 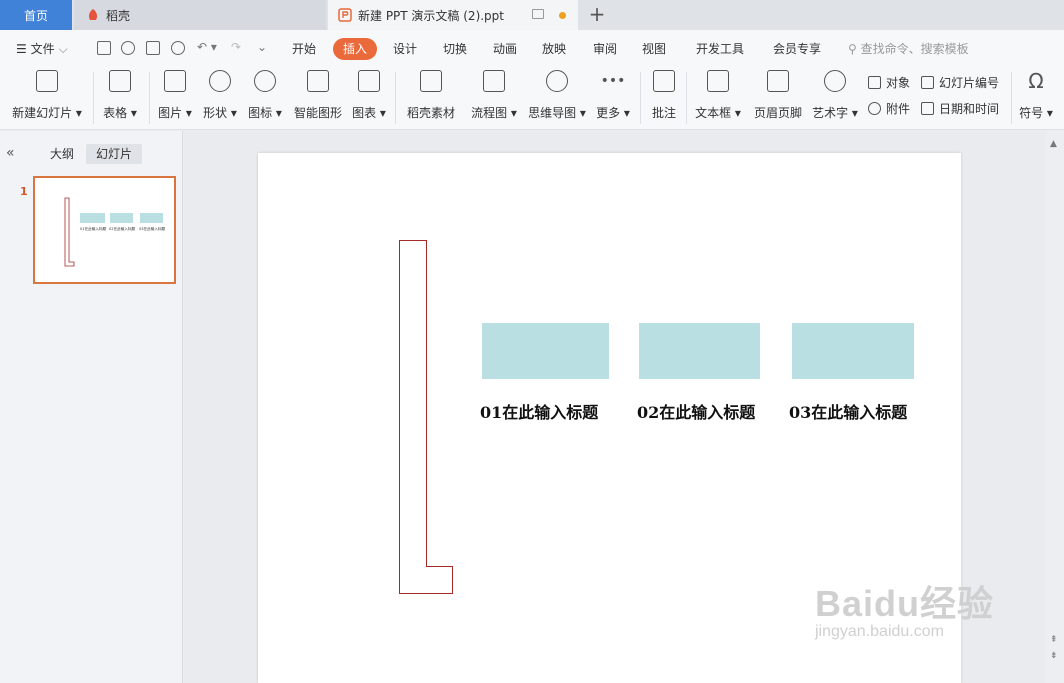 What do you see at coordinates (554, 48) in the screenshot?
I see `menu-slideshow: 放映` at bounding box center [554, 48].